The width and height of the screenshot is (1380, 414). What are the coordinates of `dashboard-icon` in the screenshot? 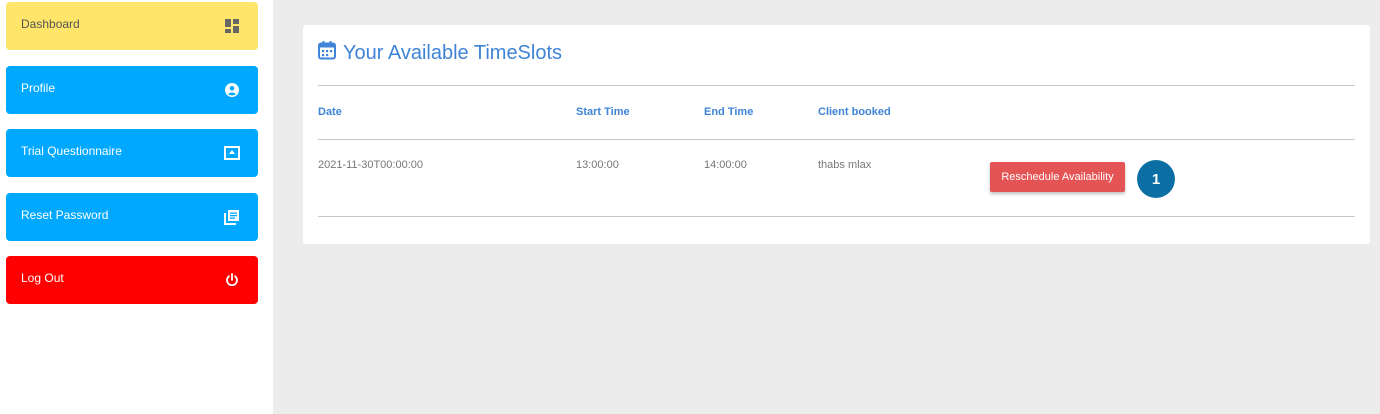 It's located at (232, 26).